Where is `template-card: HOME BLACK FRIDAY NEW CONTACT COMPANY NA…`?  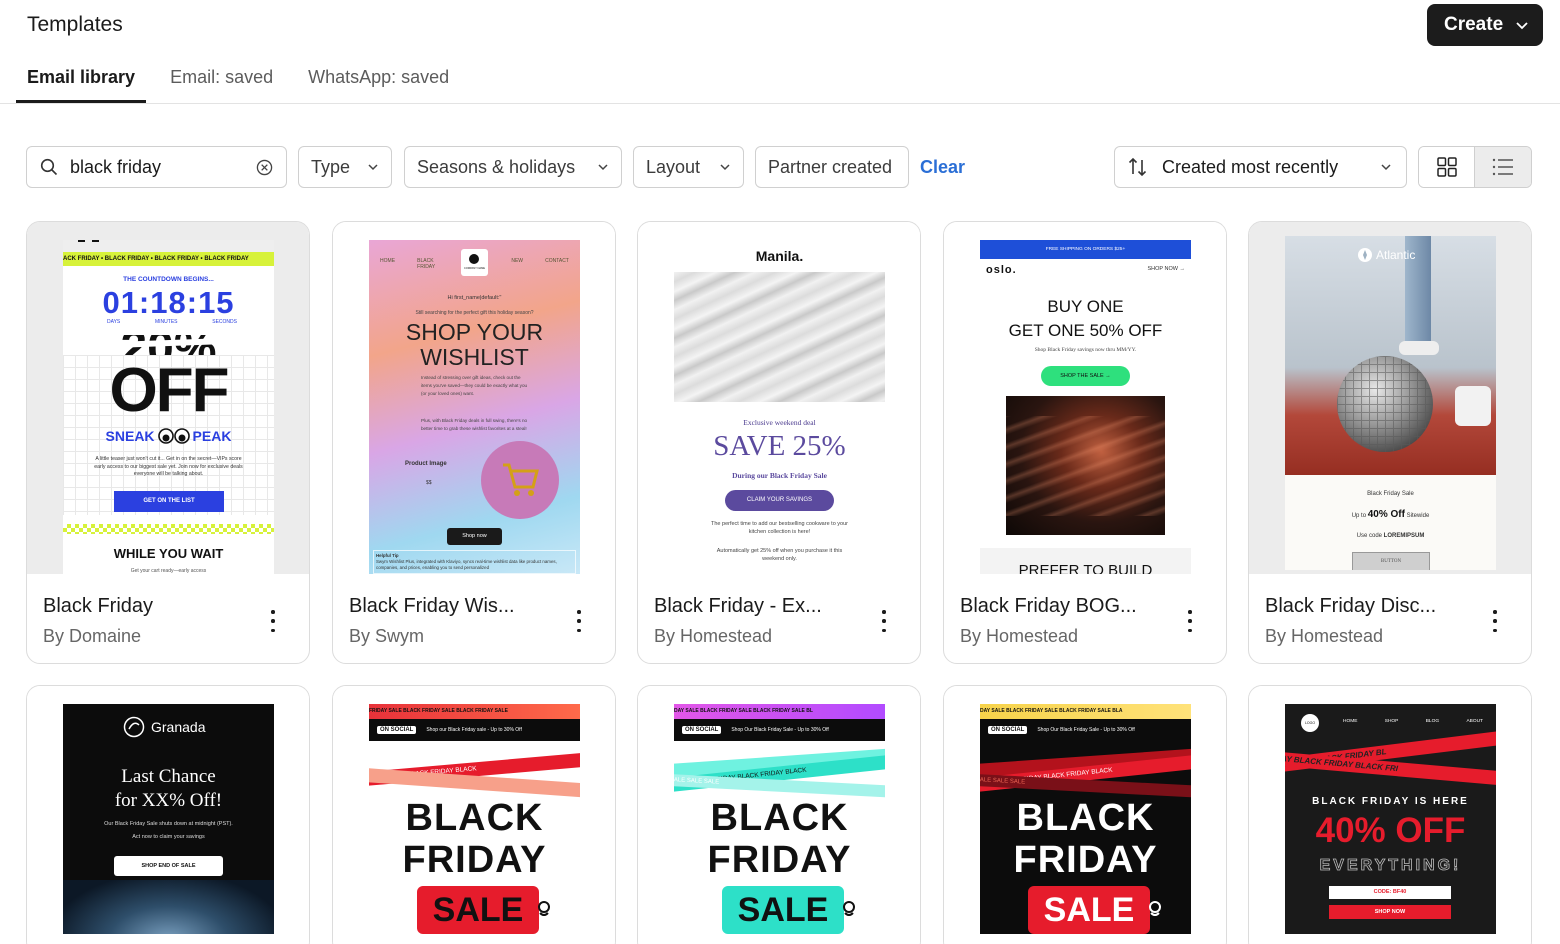
template-card: HOME BLACK FRIDAY NEW CONTACT COMPANY NA… is located at coordinates (474, 442).